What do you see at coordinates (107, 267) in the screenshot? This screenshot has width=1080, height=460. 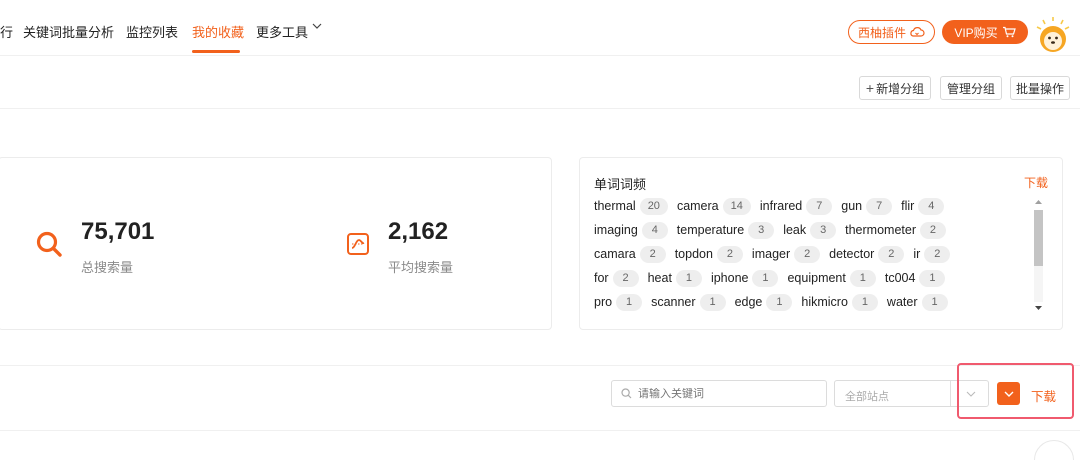 I see `total-search-volume-label: 总搜索量` at bounding box center [107, 267].